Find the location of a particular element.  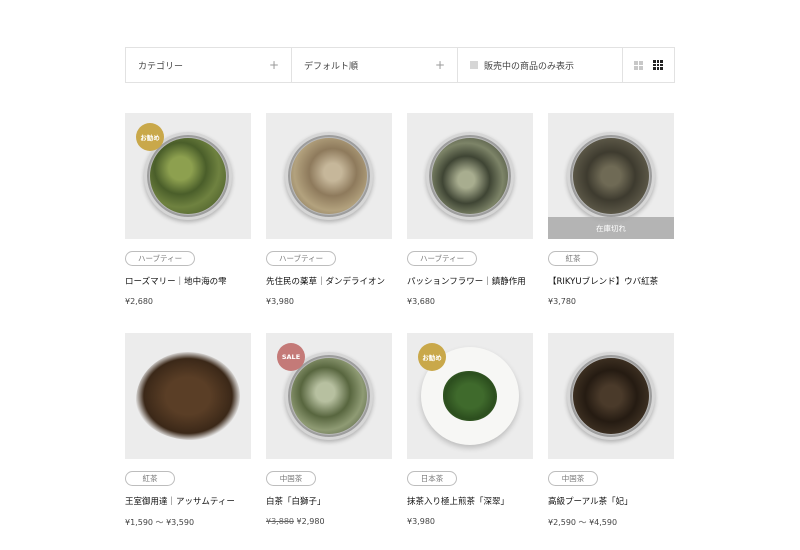

sort-dropdown-label: デフォルト順 is located at coordinates (331, 66).